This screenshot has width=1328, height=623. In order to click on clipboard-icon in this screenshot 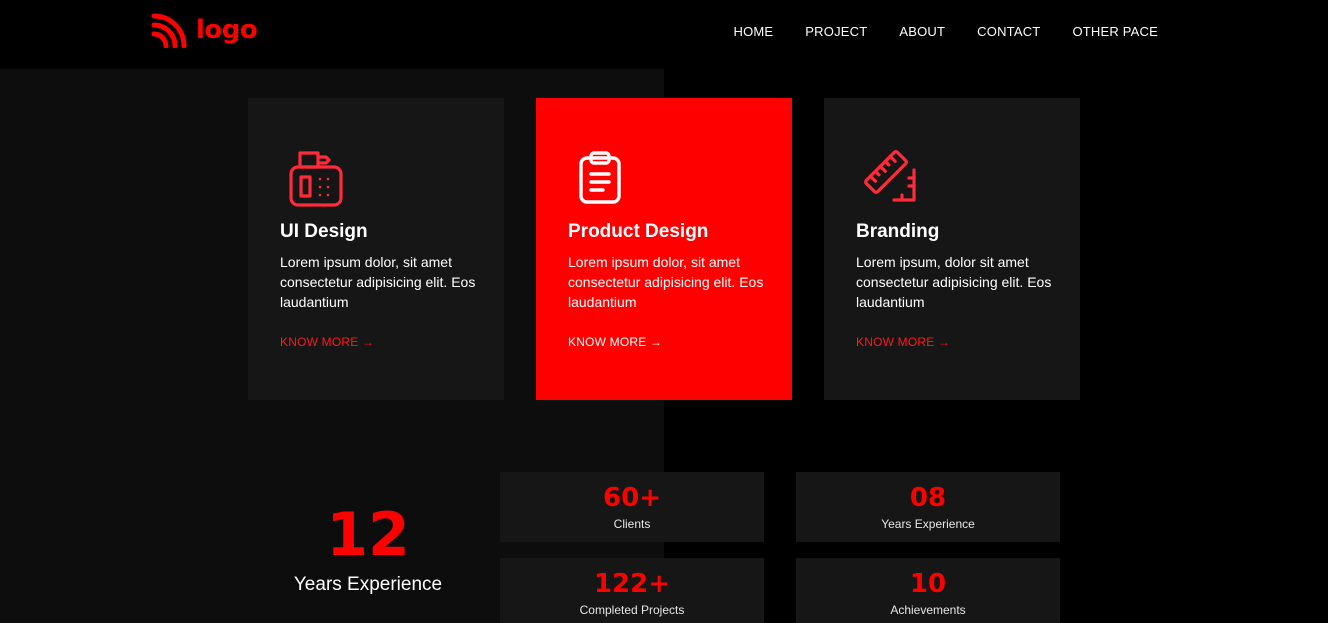, I will do `click(600, 177)`.